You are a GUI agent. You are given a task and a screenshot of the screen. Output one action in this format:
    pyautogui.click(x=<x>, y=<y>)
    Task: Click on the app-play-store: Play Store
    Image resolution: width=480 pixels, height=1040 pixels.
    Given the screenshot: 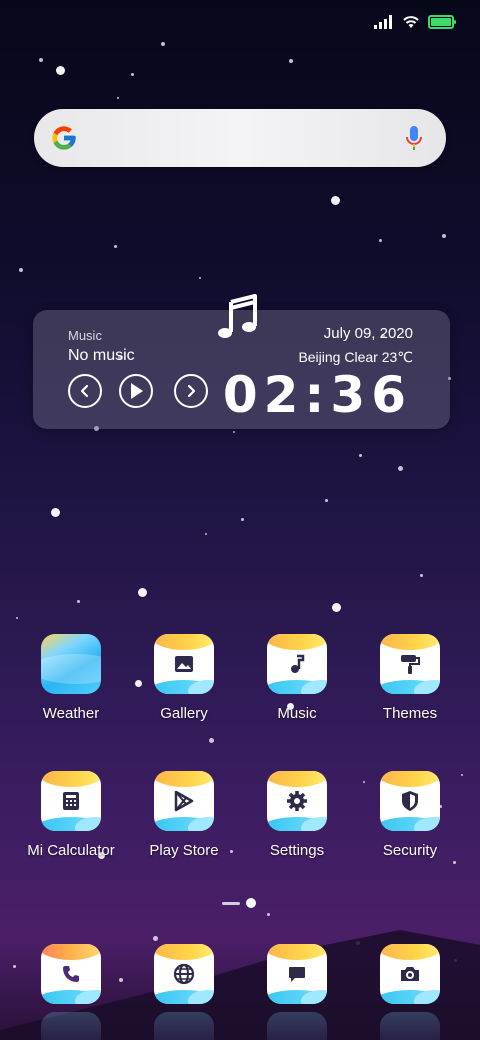 What is the action you would take?
    pyautogui.click(x=184, y=815)
    